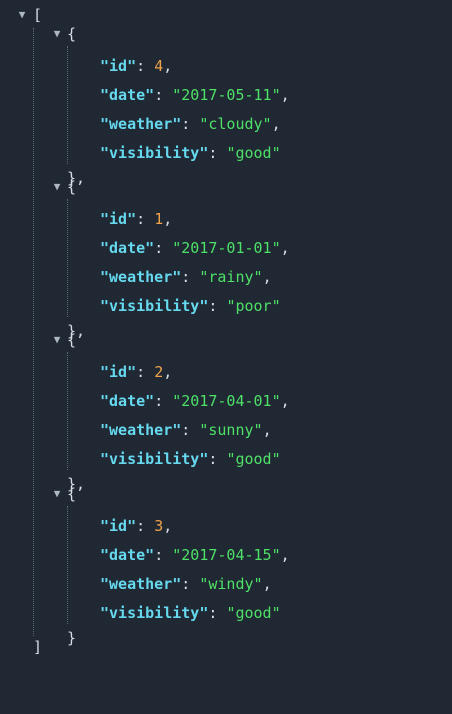 This screenshot has width=452, height=714. What do you see at coordinates (33, 332) in the screenshot?
I see `root-indent-guide` at bounding box center [33, 332].